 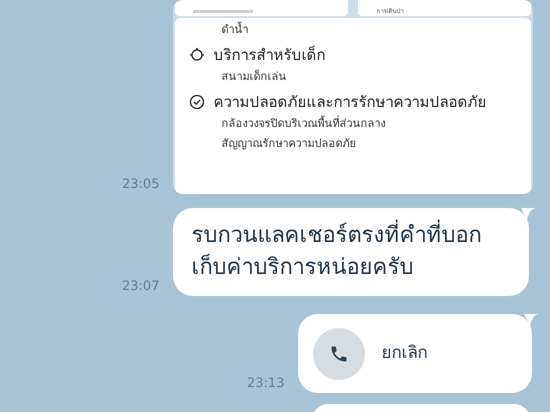 I want to click on message-text: รบกวนแลคเชอร์ตรงที่คำที่บอกเก็บค่าบริการหน่อยครับ, so click(x=351, y=252).